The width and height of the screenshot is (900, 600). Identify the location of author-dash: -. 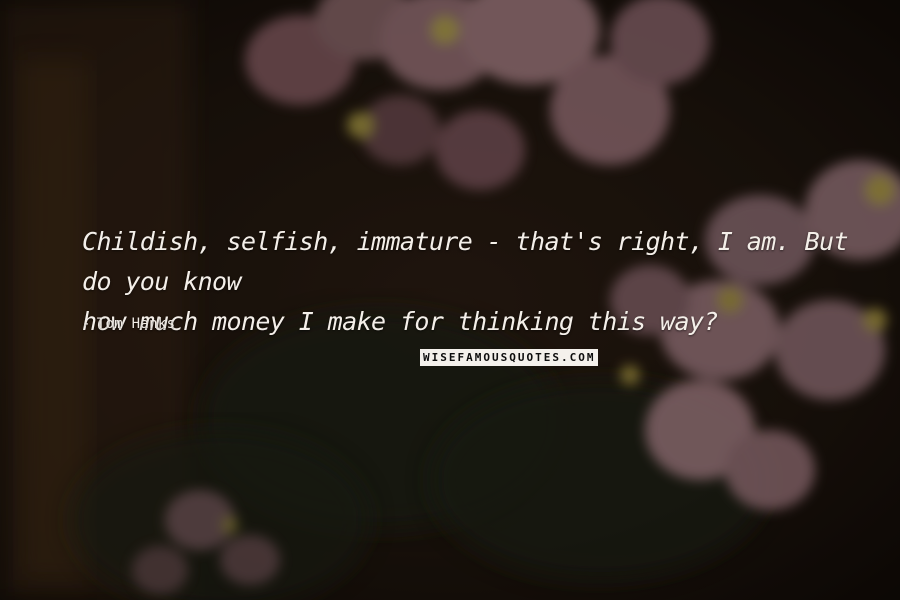
(86, 324).